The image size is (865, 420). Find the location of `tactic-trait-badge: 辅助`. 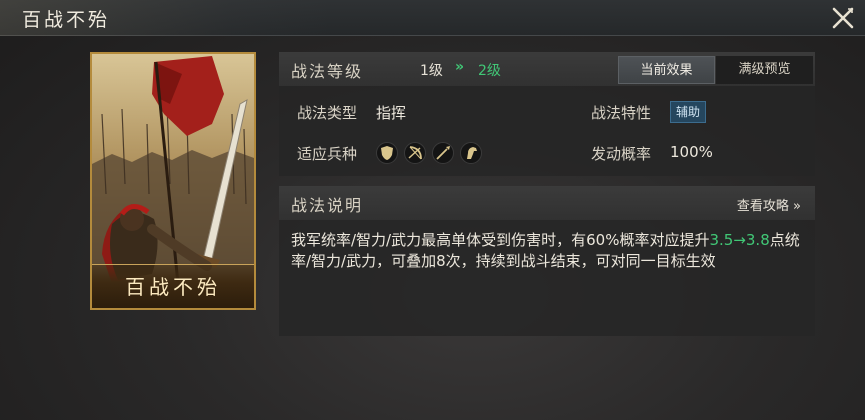

tactic-trait-badge: 辅助 is located at coordinates (688, 112).